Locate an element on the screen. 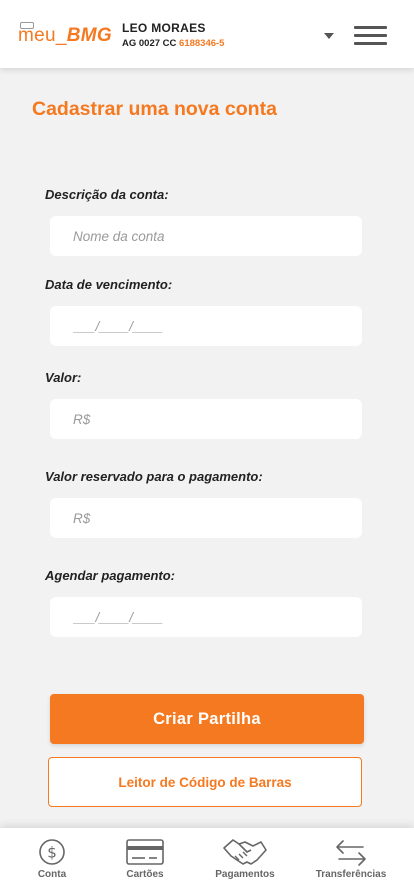 This screenshot has height=896, width=414. account-info: AG 0027 CC 6188346-5 is located at coordinates (173, 43).